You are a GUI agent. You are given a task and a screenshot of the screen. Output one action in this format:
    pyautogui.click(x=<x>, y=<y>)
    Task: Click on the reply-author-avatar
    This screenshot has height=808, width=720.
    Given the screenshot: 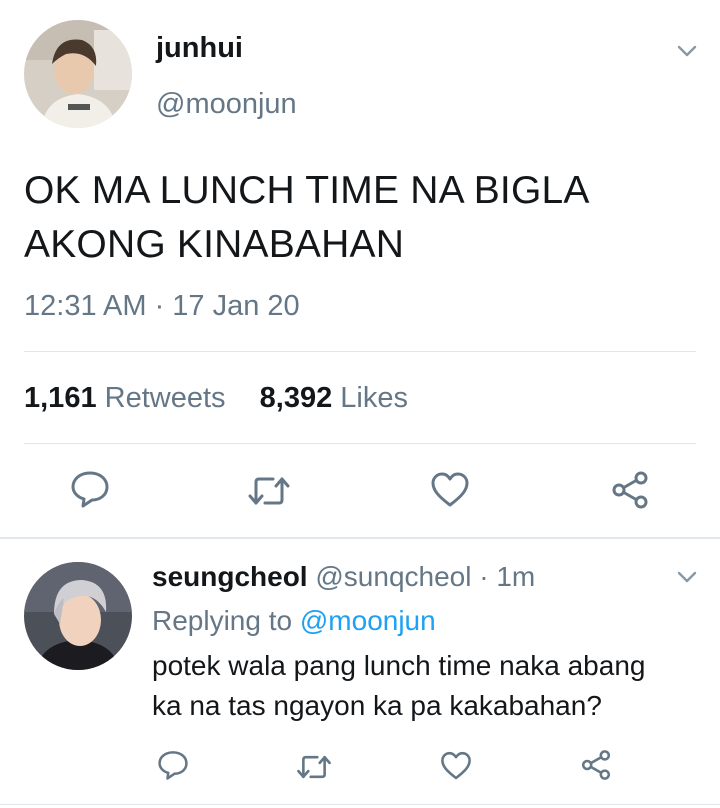 What is the action you would take?
    pyautogui.click(x=78, y=616)
    